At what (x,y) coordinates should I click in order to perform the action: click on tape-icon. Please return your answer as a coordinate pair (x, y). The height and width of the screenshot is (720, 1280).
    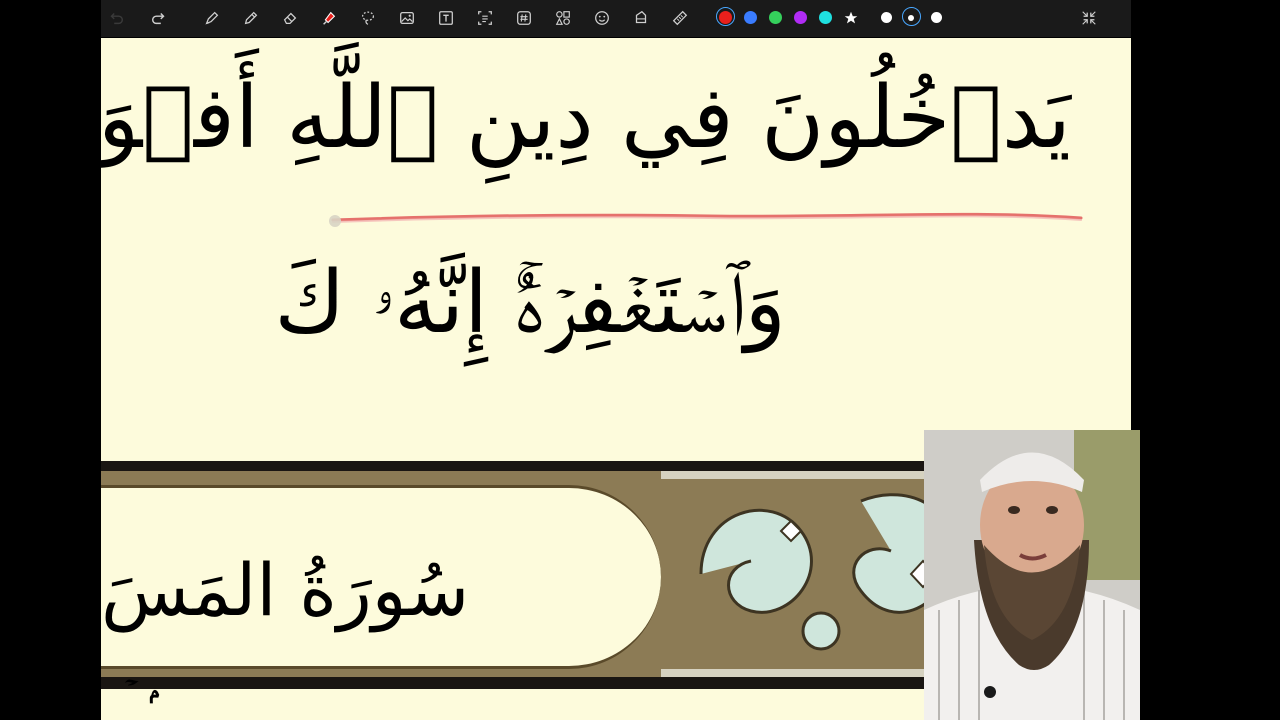
    Looking at the image, I should click on (641, 18).